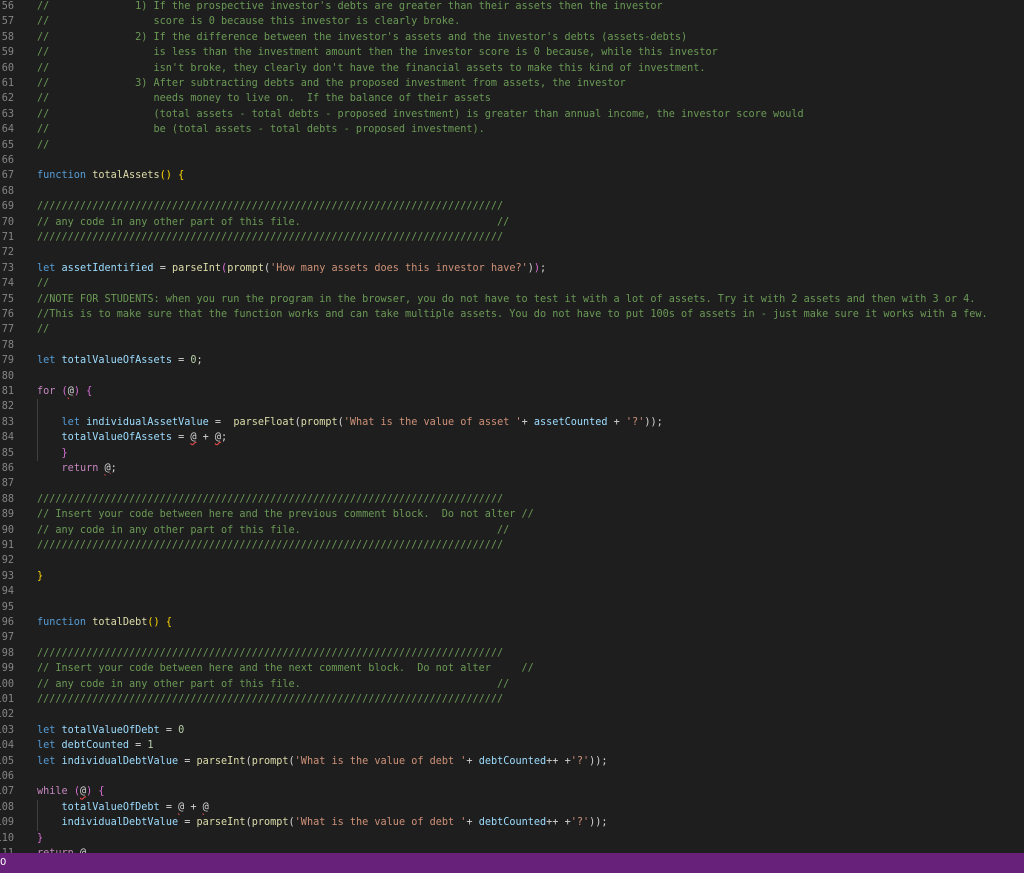  I want to click on code-token: let, so click(49, 730).